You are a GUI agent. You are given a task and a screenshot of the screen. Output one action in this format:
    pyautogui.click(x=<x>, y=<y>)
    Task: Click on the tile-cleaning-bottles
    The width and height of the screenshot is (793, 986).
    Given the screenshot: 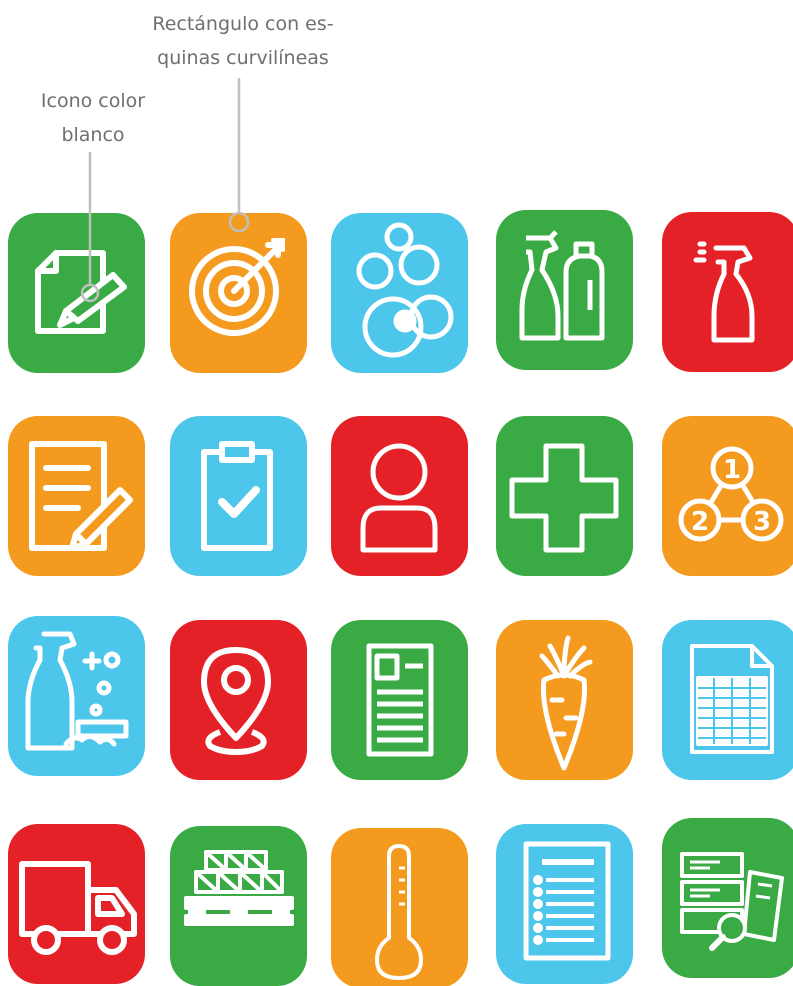 What is the action you would take?
    pyautogui.click(x=564, y=290)
    